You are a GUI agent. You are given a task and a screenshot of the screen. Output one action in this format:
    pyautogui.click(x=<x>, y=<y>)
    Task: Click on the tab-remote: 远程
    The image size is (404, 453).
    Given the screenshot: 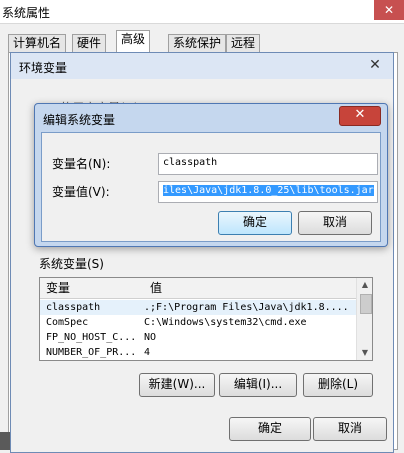 What is the action you would take?
    pyautogui.click(x=243, y=43)
    